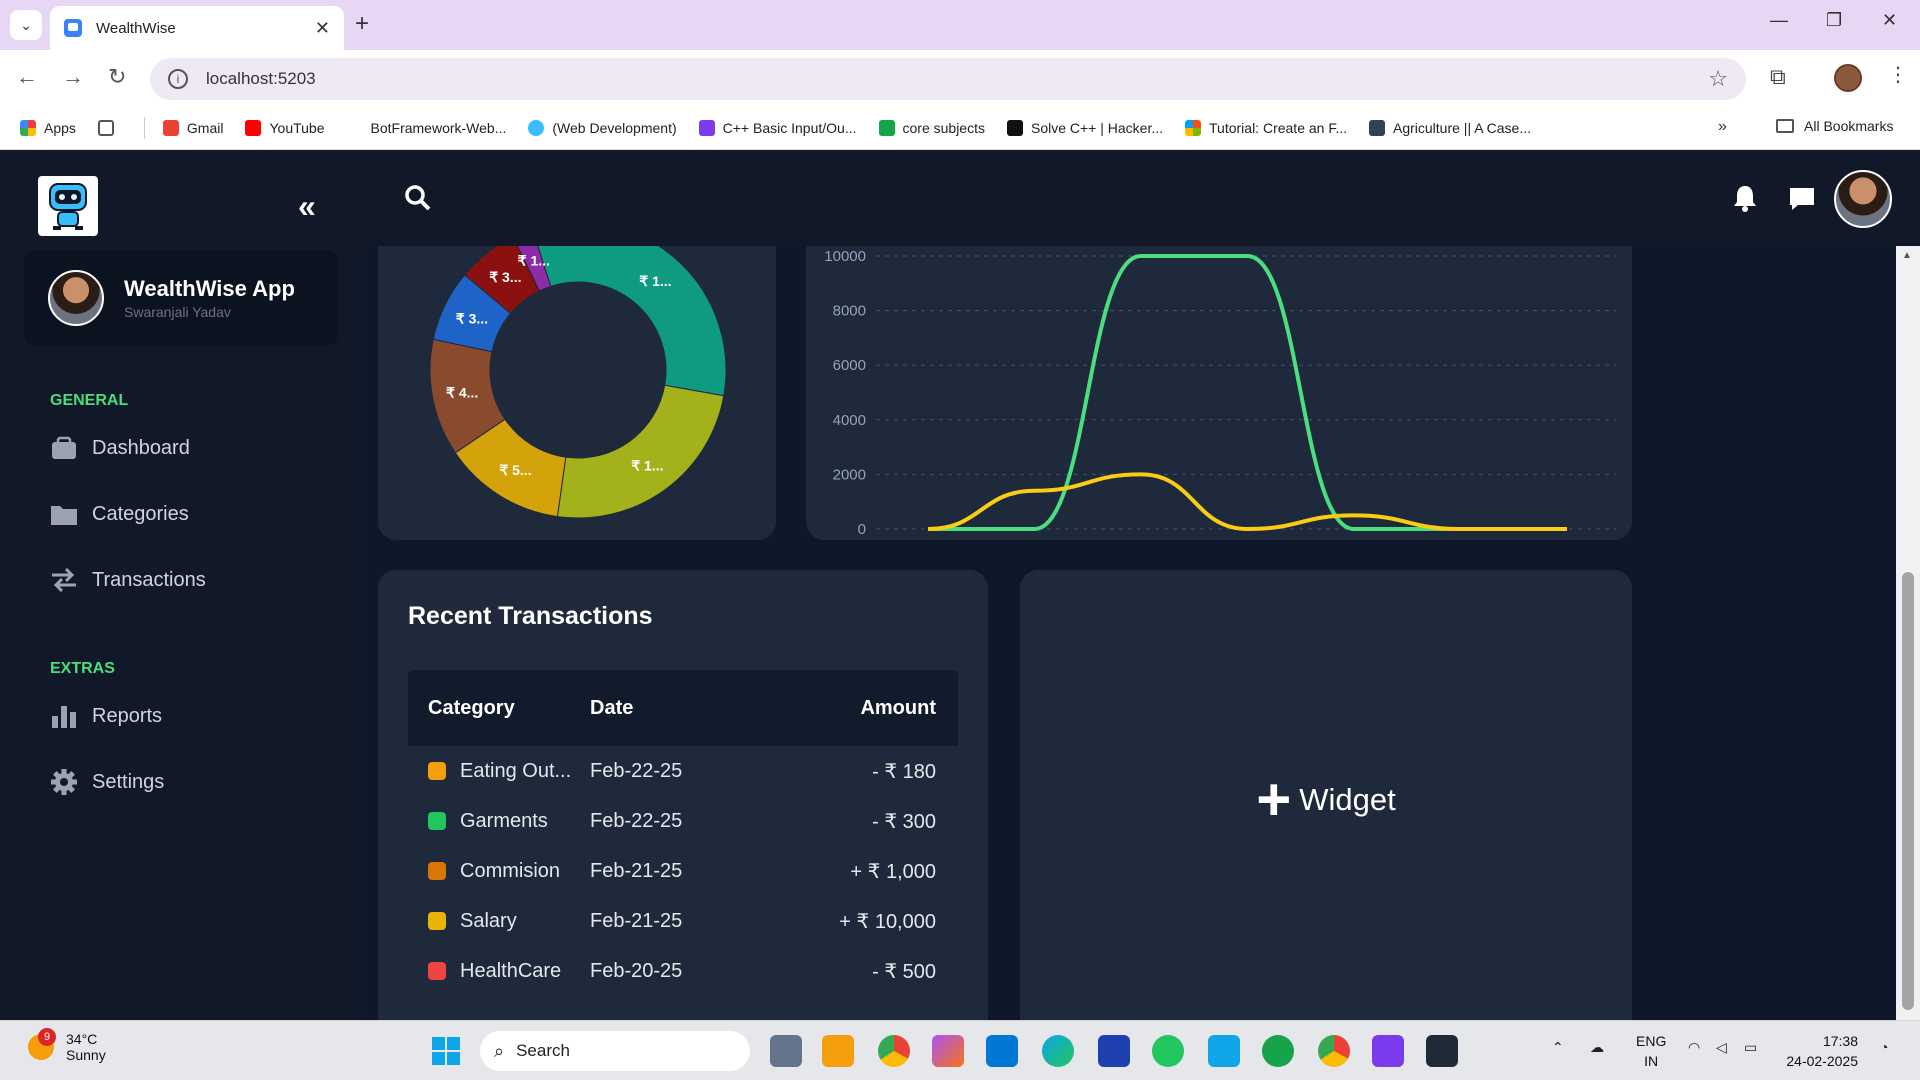  Describe the element at coordinates (1822, 1051) in the screenshot. I see `system-clock: 17:38 24-02-2025` at that location.